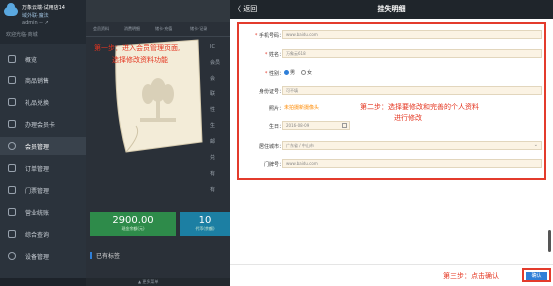 The image size is (553, 286). Describe the element at coordinates (11, 9) in the screenshot. I see `cloud-logo-icon` at that location.